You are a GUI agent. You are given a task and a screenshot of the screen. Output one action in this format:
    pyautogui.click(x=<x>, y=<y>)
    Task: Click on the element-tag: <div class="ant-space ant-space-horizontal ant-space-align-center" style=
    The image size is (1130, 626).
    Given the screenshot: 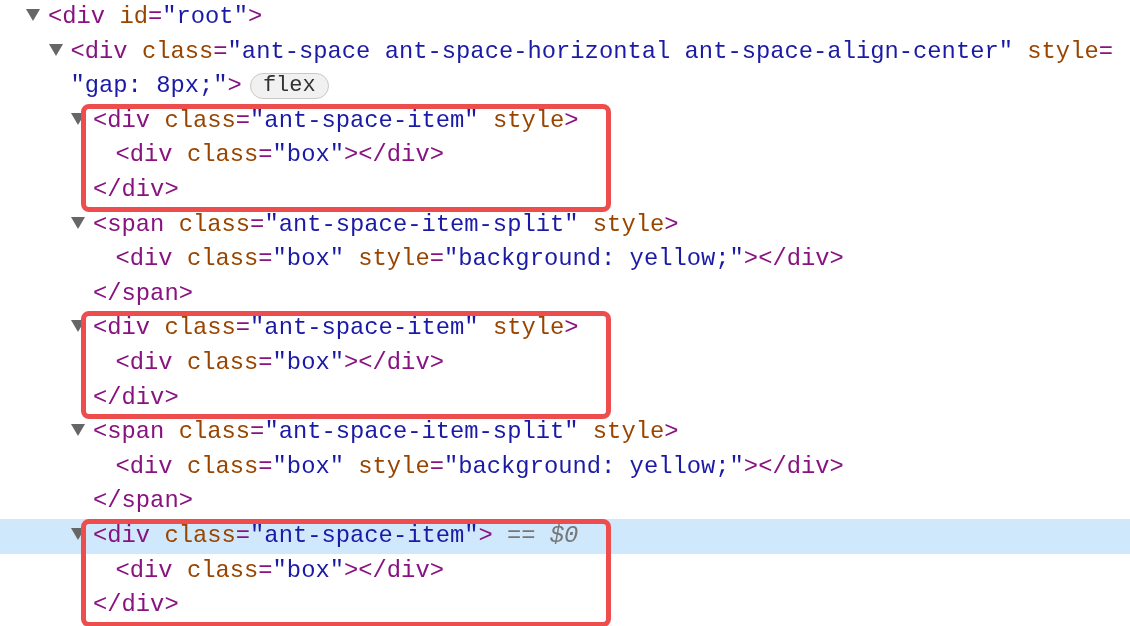 What is the action you would take?
    pyautogui.click(x=591, y=51)
    